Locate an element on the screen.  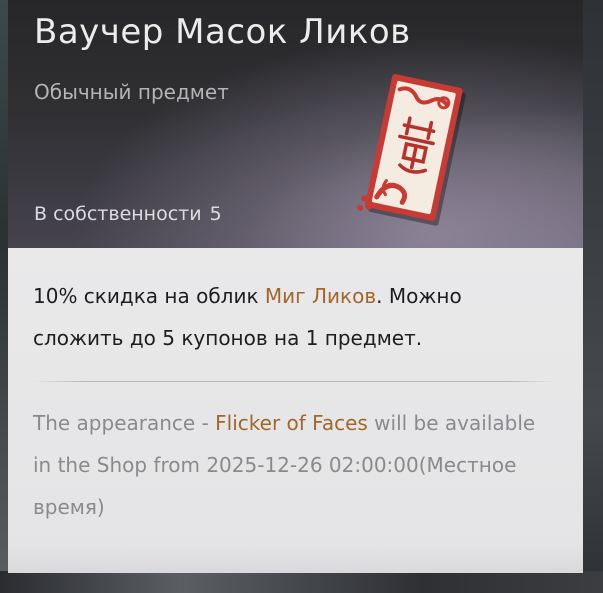
background-bottom-edge is located at coordinates (301, 582).